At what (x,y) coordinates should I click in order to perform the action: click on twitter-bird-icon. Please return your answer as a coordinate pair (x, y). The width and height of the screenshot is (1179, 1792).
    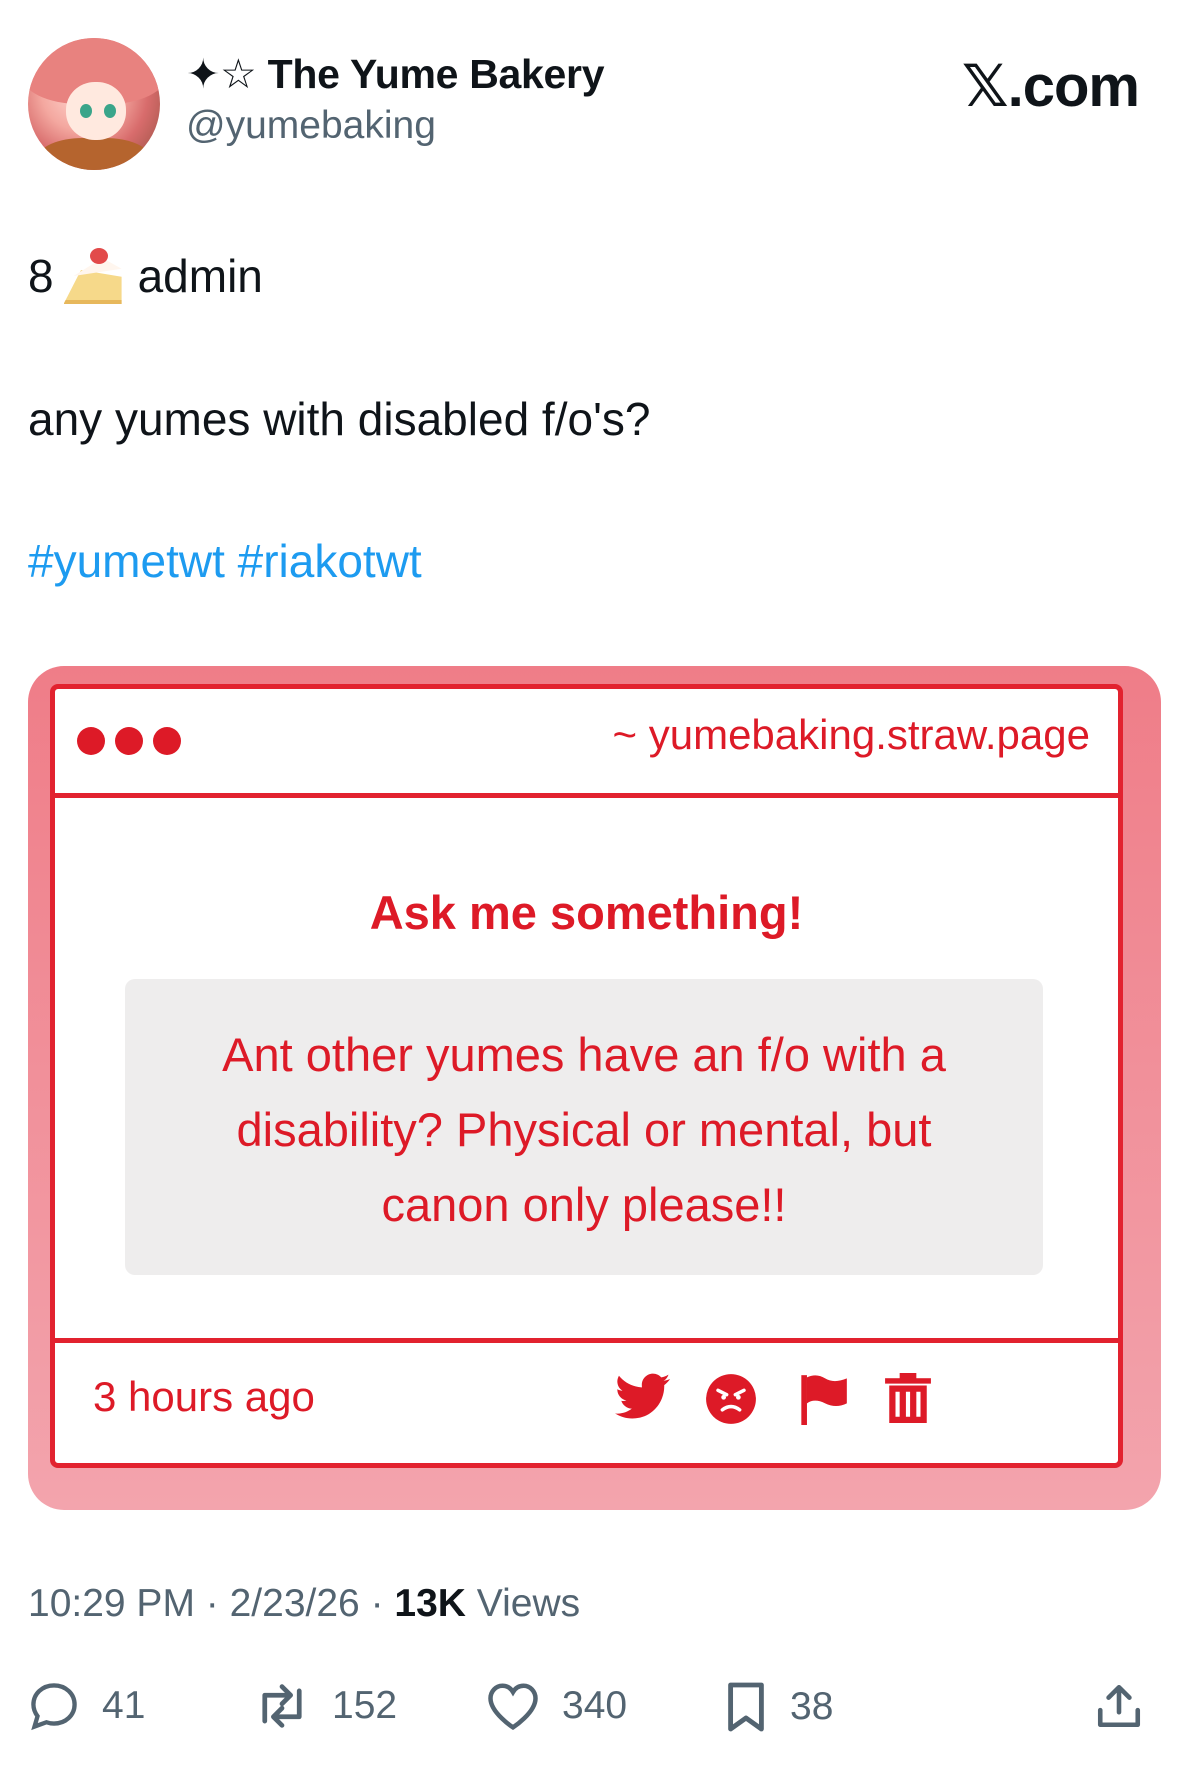
    Looking at the image, I should click on (643, 1396).